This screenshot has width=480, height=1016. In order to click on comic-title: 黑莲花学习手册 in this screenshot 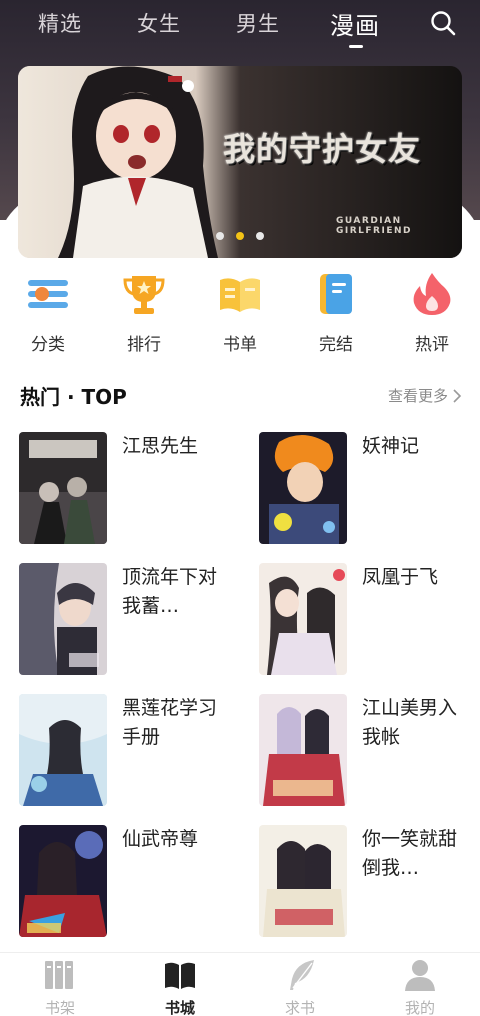, I will do `click(170, 722)`.